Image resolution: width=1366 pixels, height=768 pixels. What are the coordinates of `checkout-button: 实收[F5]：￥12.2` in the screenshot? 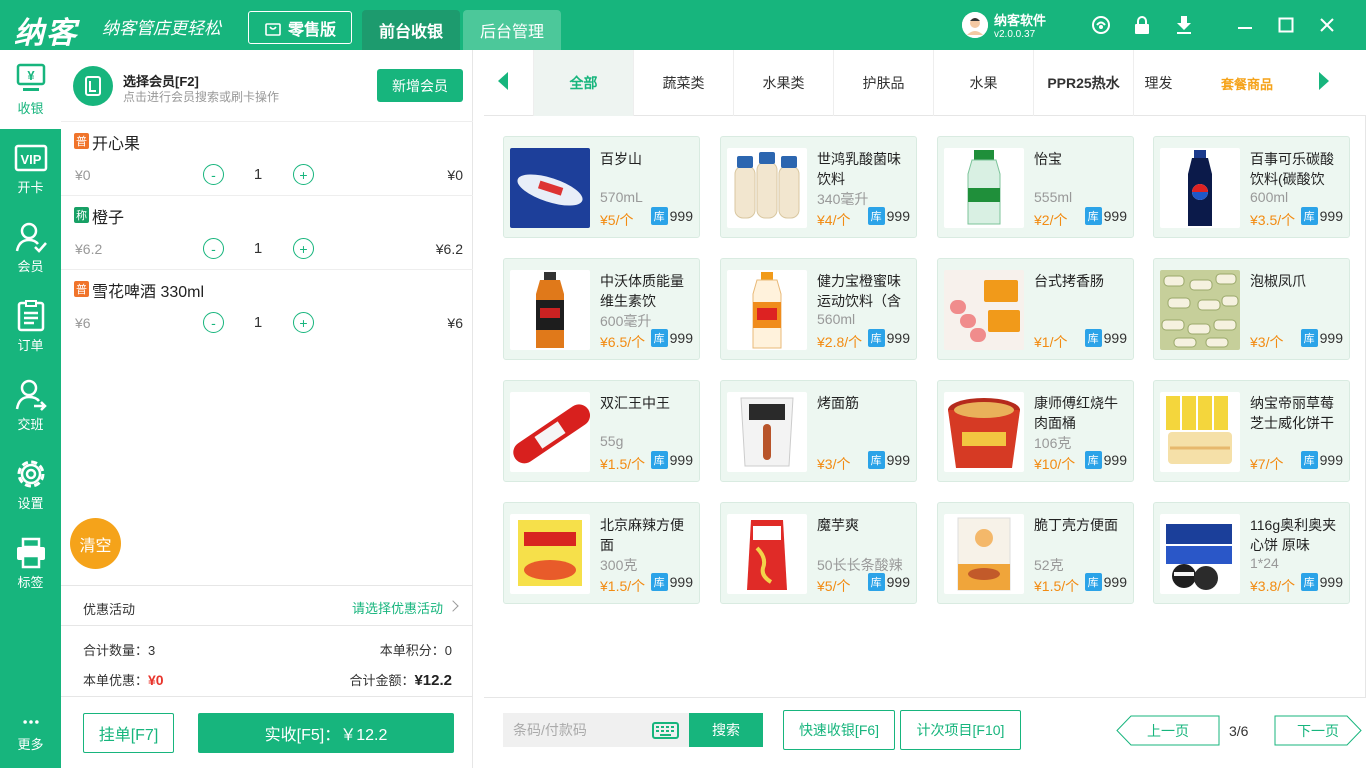 It's located at (326, 733).